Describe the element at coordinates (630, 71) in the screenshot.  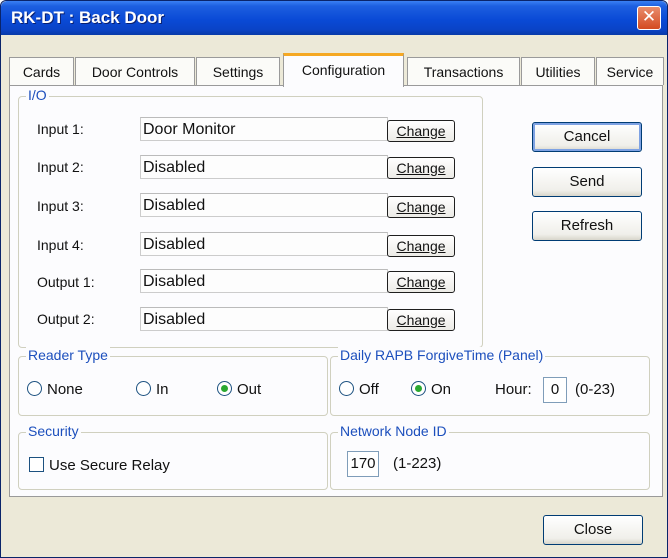
I see `tab-service: Service` at that location.